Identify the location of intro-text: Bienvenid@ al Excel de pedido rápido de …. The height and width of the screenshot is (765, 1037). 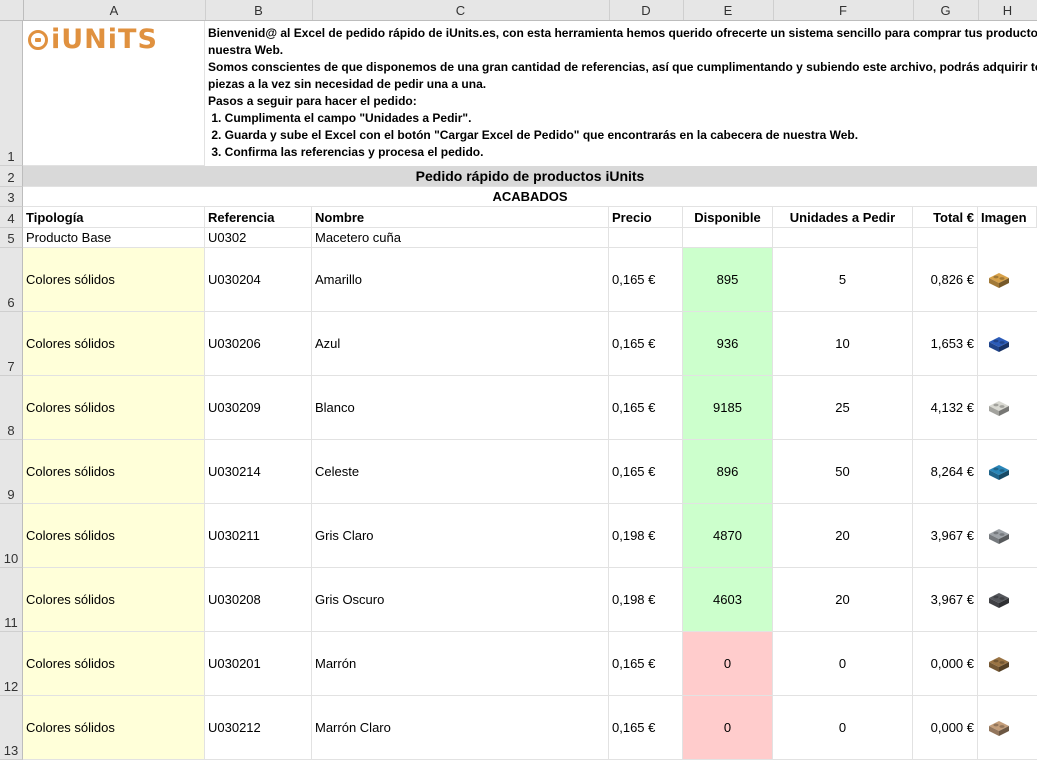
(621, 91).